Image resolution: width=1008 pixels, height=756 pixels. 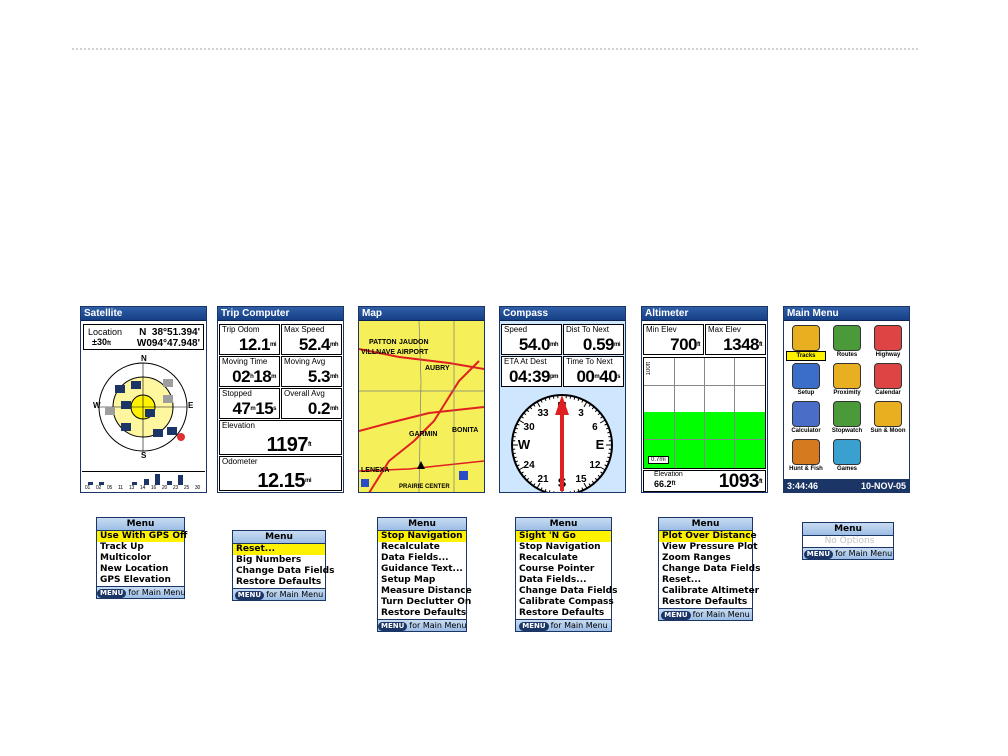 What do you see at coordinates (888, 393) in the screenshot?
I see `main-menu-item-label: Calendar` at bounding box center [888, 393].